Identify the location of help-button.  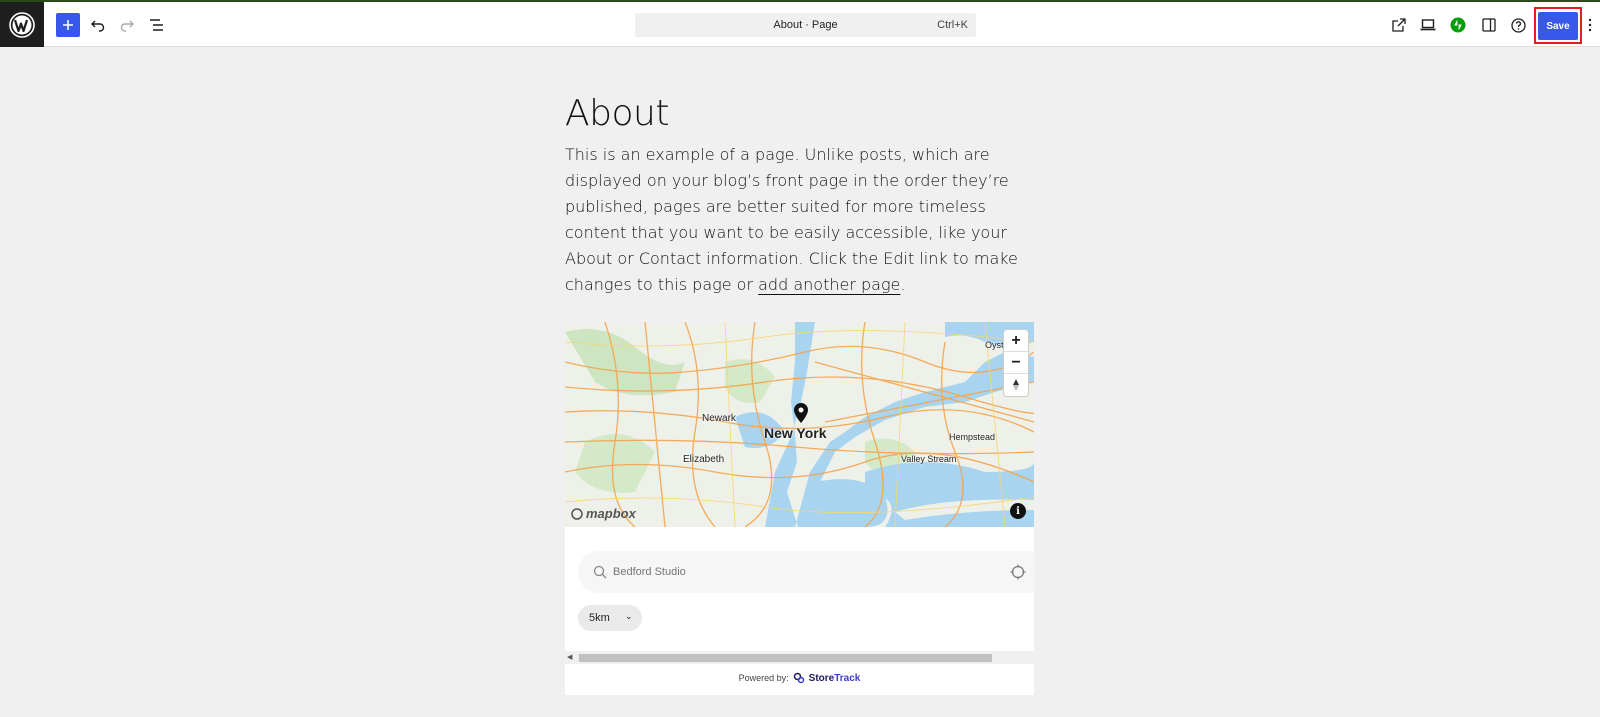
(1518, 25).